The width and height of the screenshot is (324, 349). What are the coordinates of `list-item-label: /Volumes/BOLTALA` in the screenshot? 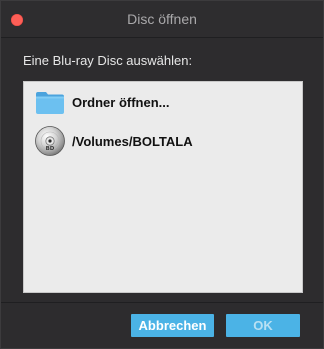 It's located at (132, 141).